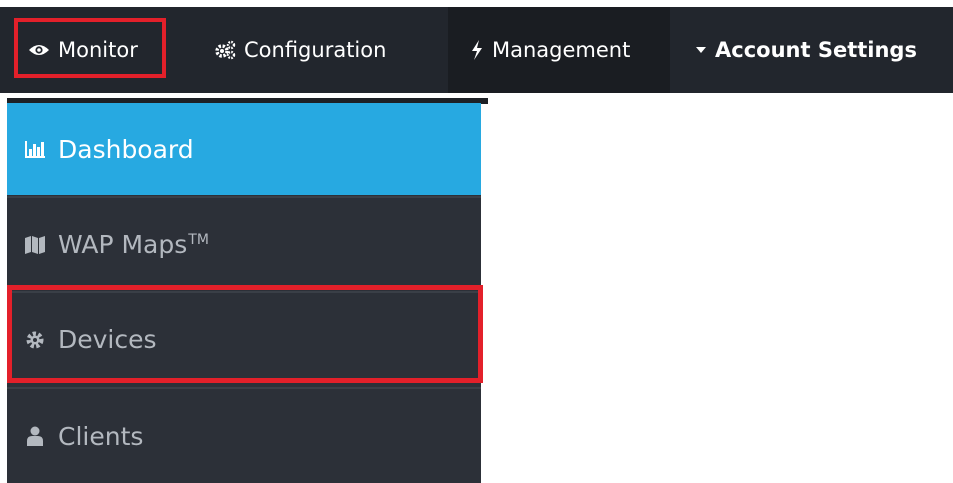 This screenshot has height=483, width=953. I want to click on nav-configuration-label: Configuration, so click(315, 50).